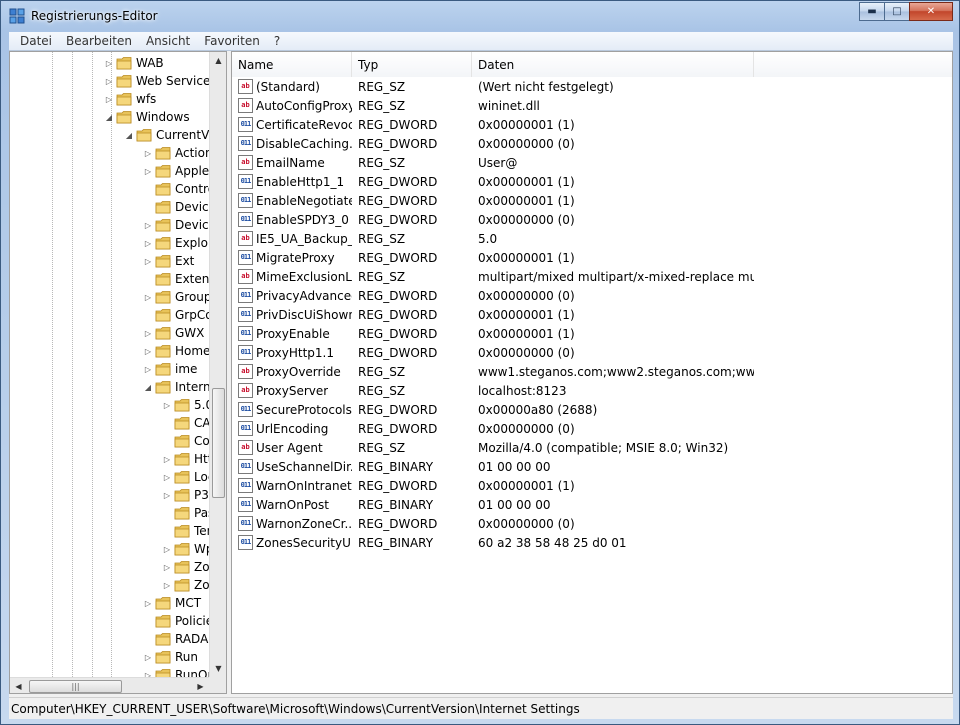  What do you see at coordinates (592, 105) in the screenshot?
I see `value-row: ab AutoConfigProxy REG_SZ wininet.dll` at bounding box center [592, 105].